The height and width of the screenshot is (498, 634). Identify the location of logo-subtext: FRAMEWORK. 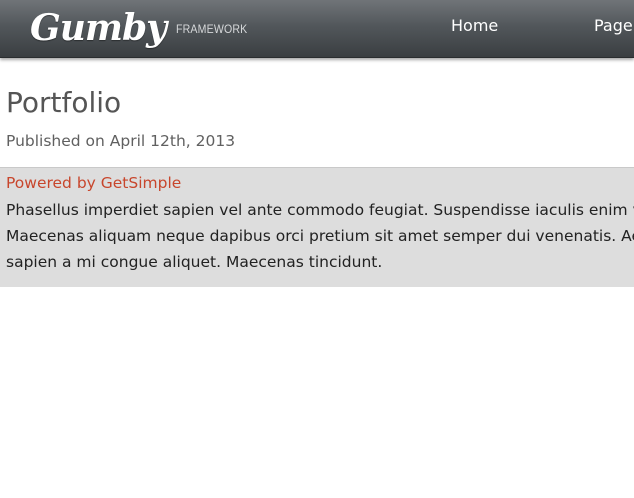
(212, 29).